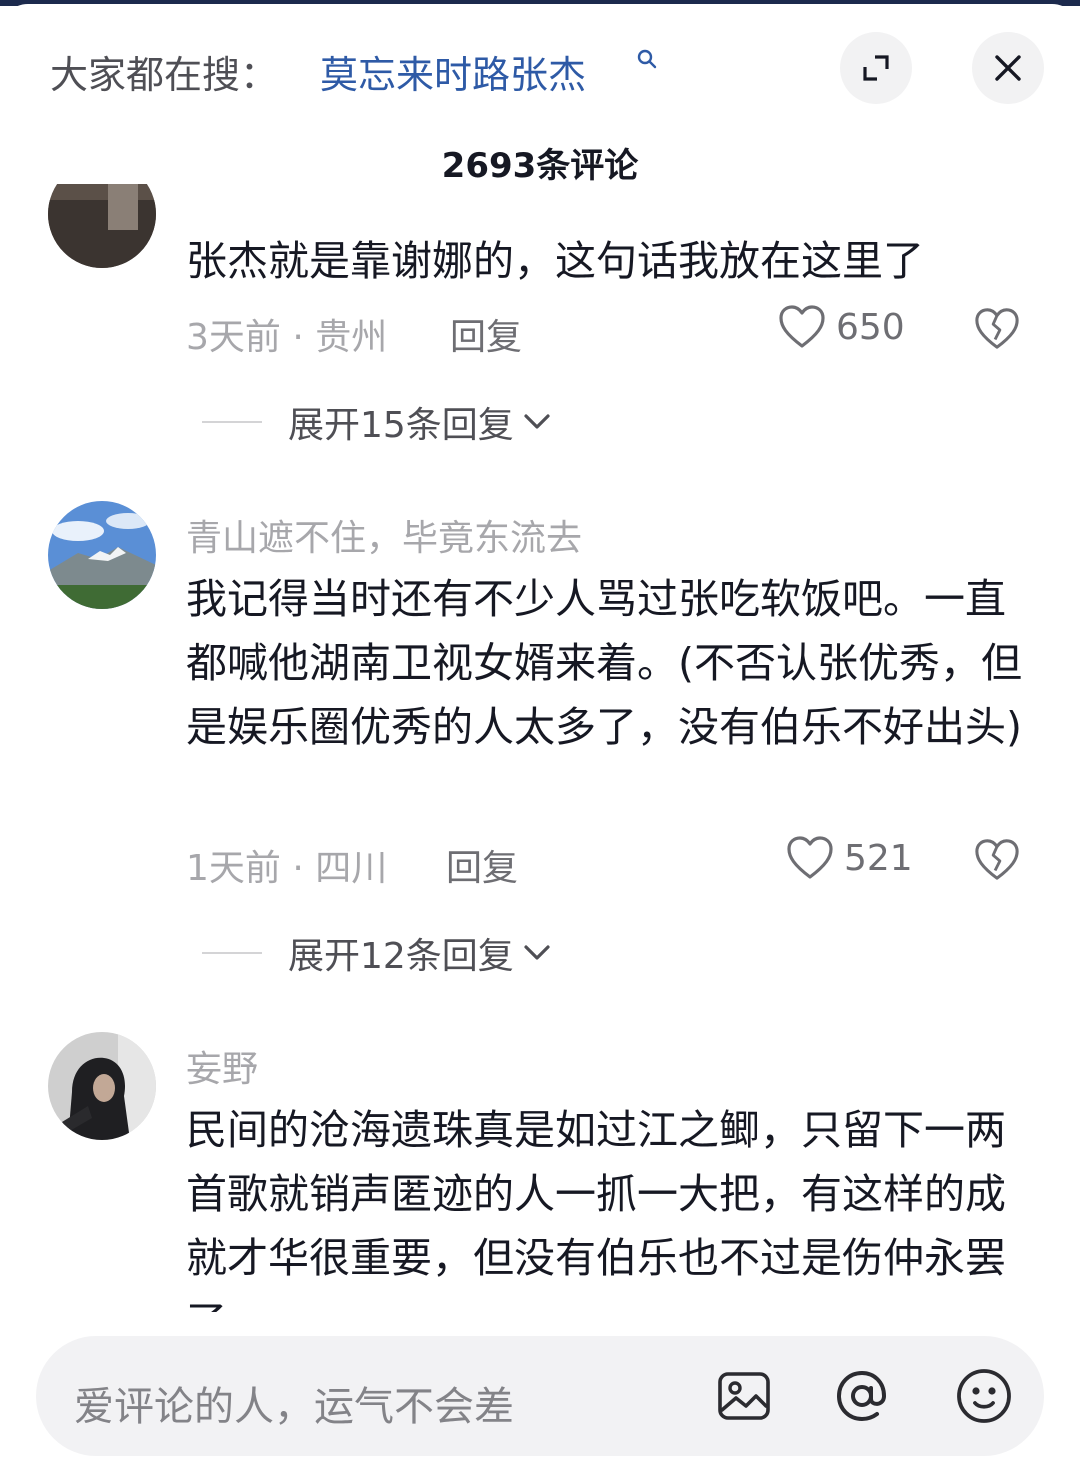 This screenshot has height=1471, width=1080. I want to click on at-icon, so click(862, 1396).